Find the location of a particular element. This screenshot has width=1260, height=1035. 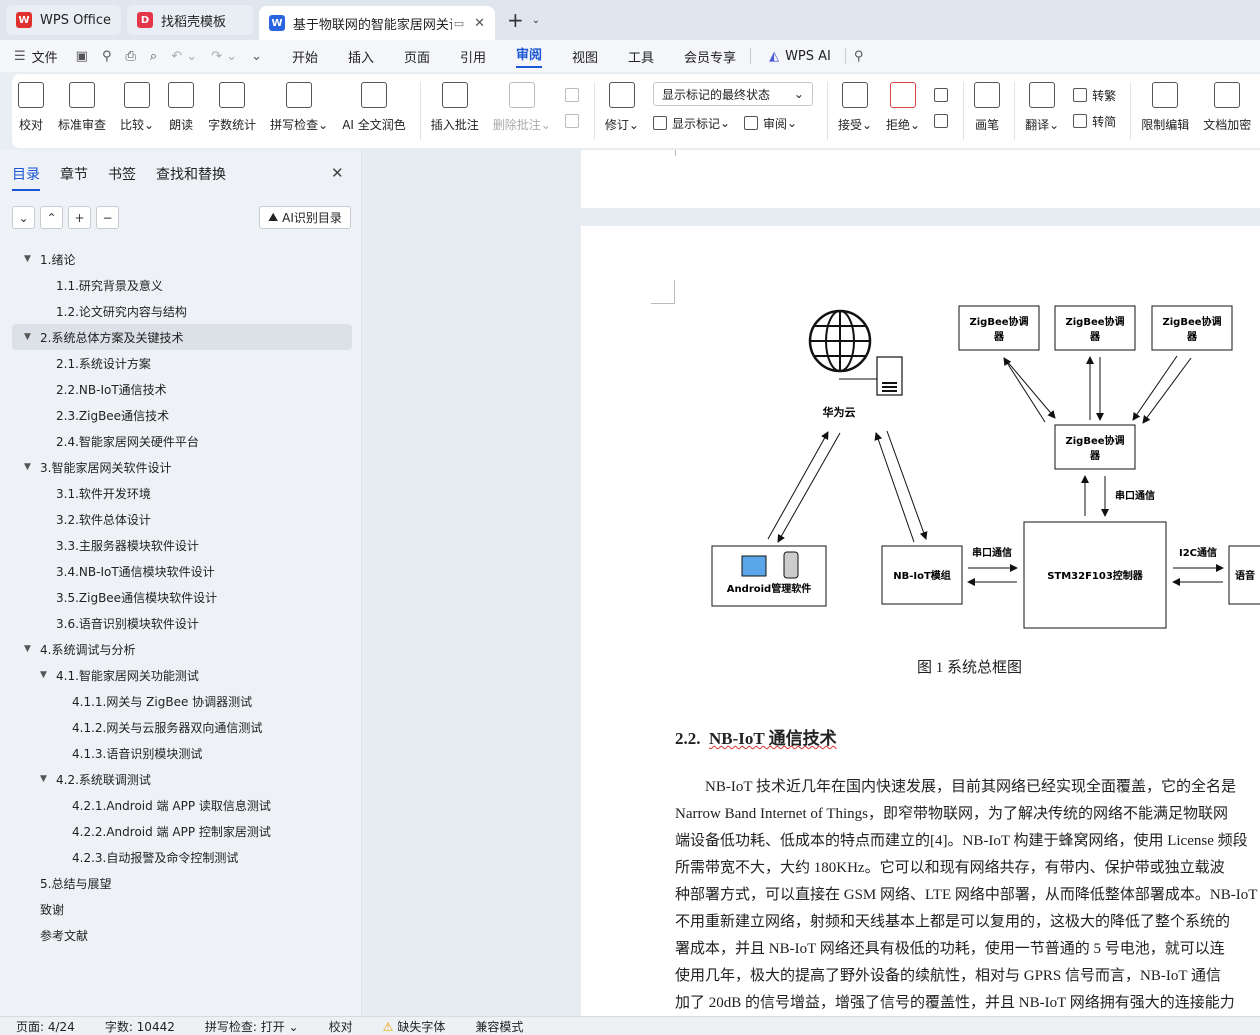

prev-comment-button is located at coordinates (574, 95).